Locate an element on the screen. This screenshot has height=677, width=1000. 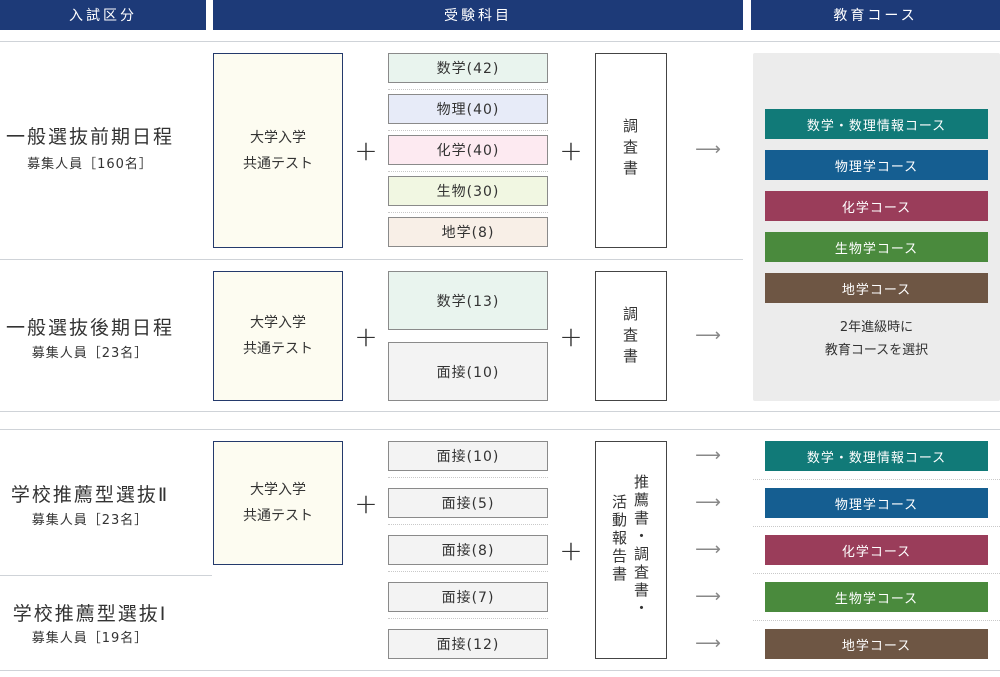
divider-general-mid is located at coordinates (371, 259).